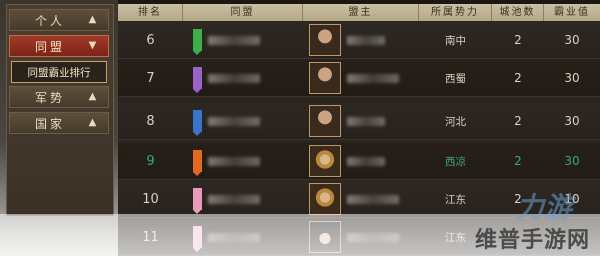  Describe the element at coordinates (455, 40) in the screenshot. I see `region-cell: 南中` at that location.